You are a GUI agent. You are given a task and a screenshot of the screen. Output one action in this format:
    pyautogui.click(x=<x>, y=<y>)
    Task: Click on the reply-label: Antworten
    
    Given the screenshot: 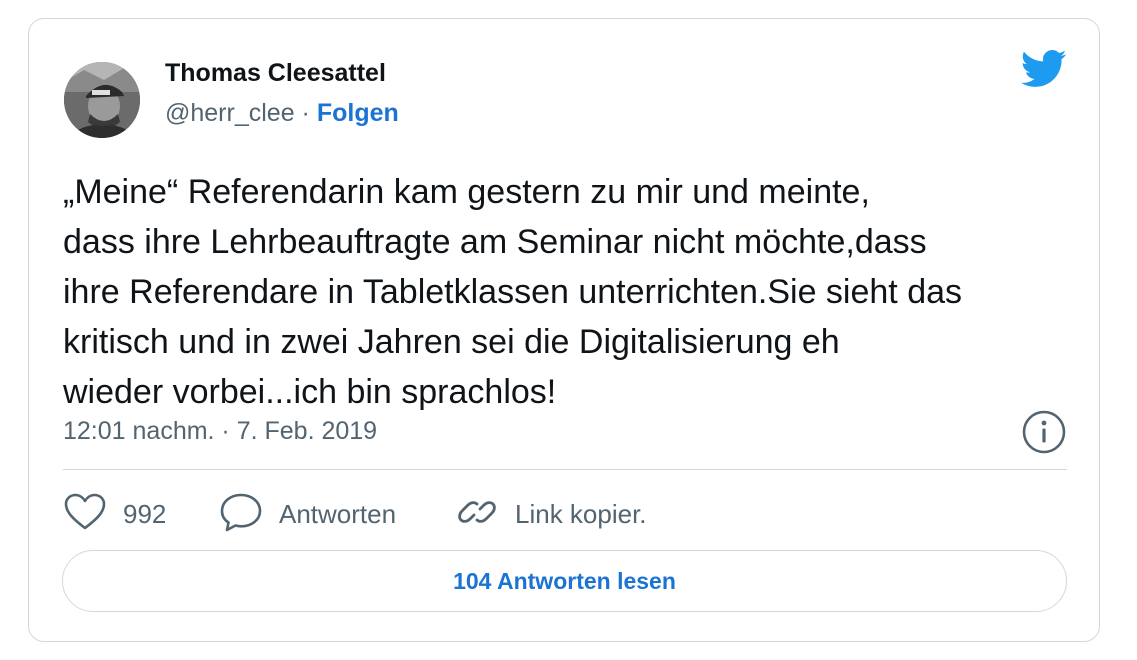 What is the action you would take?
    pyautogui.click(x=338, y=513)
    